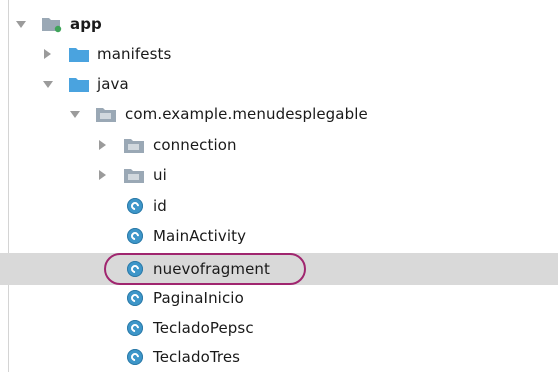  Describe the element at coordinates (113, 84) in the screenshot. I see `tree-label-java: java` at that location.